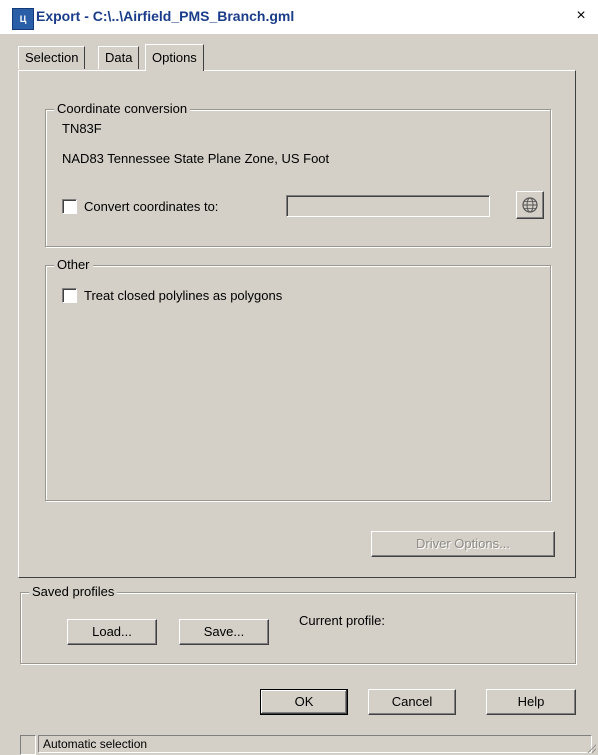  What do you see at coordinates (412, 702) in the screenshot?
I see `cancel-button: Cancel` at bounding box center [412, 702].